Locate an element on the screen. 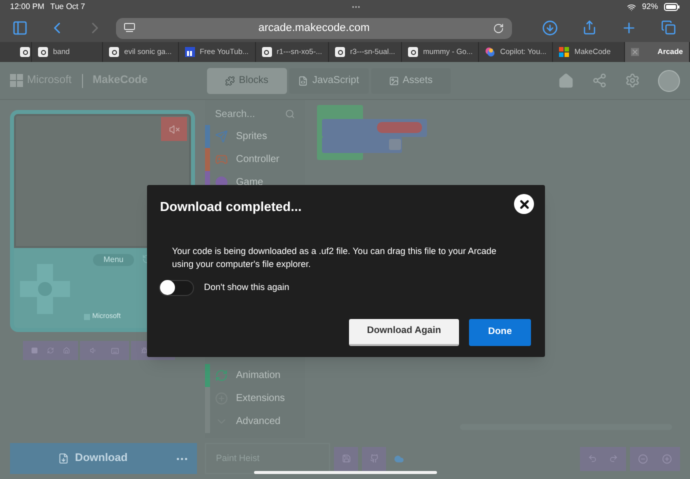  github-icon is located at coordinates (374, 458).